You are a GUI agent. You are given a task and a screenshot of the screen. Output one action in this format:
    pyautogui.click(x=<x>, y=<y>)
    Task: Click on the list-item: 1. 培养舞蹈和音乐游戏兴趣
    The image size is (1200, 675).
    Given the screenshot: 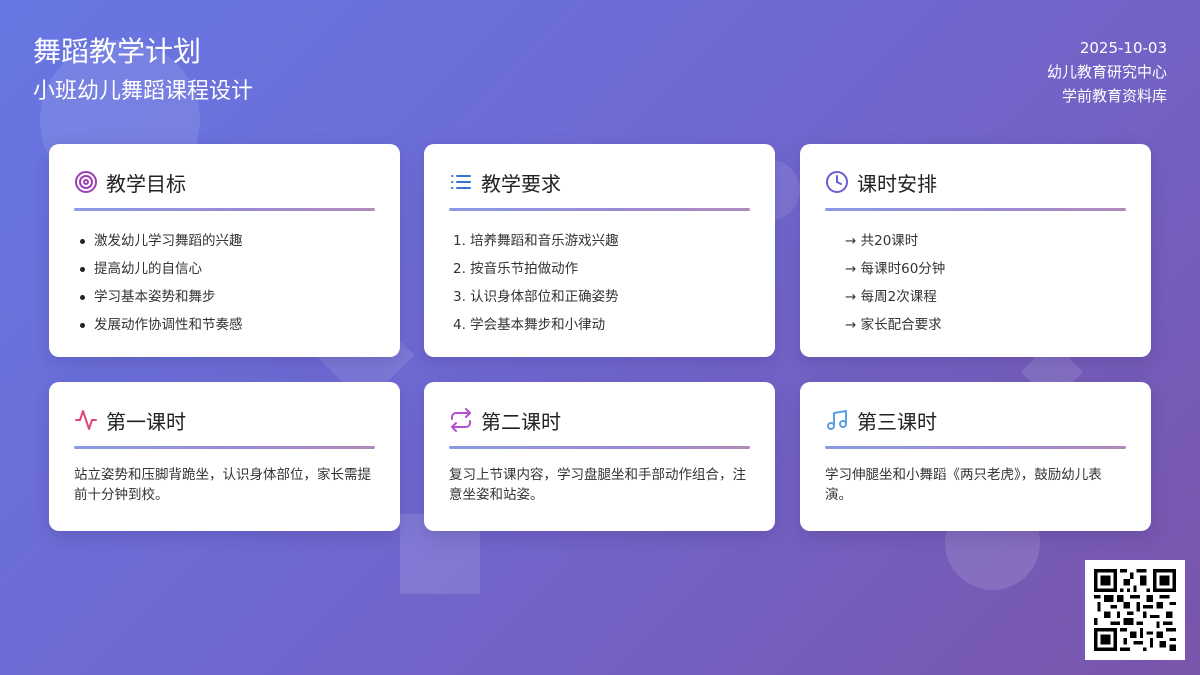 What is the action you would take?
    pyautogui.click(x=536, y=241)
    